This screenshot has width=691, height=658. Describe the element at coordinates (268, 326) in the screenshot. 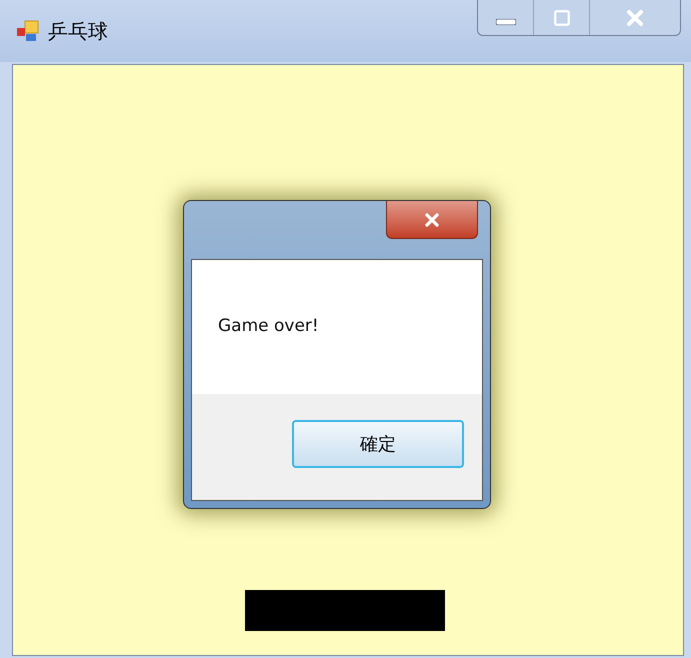

I see `message-text: Game over!` at that location.